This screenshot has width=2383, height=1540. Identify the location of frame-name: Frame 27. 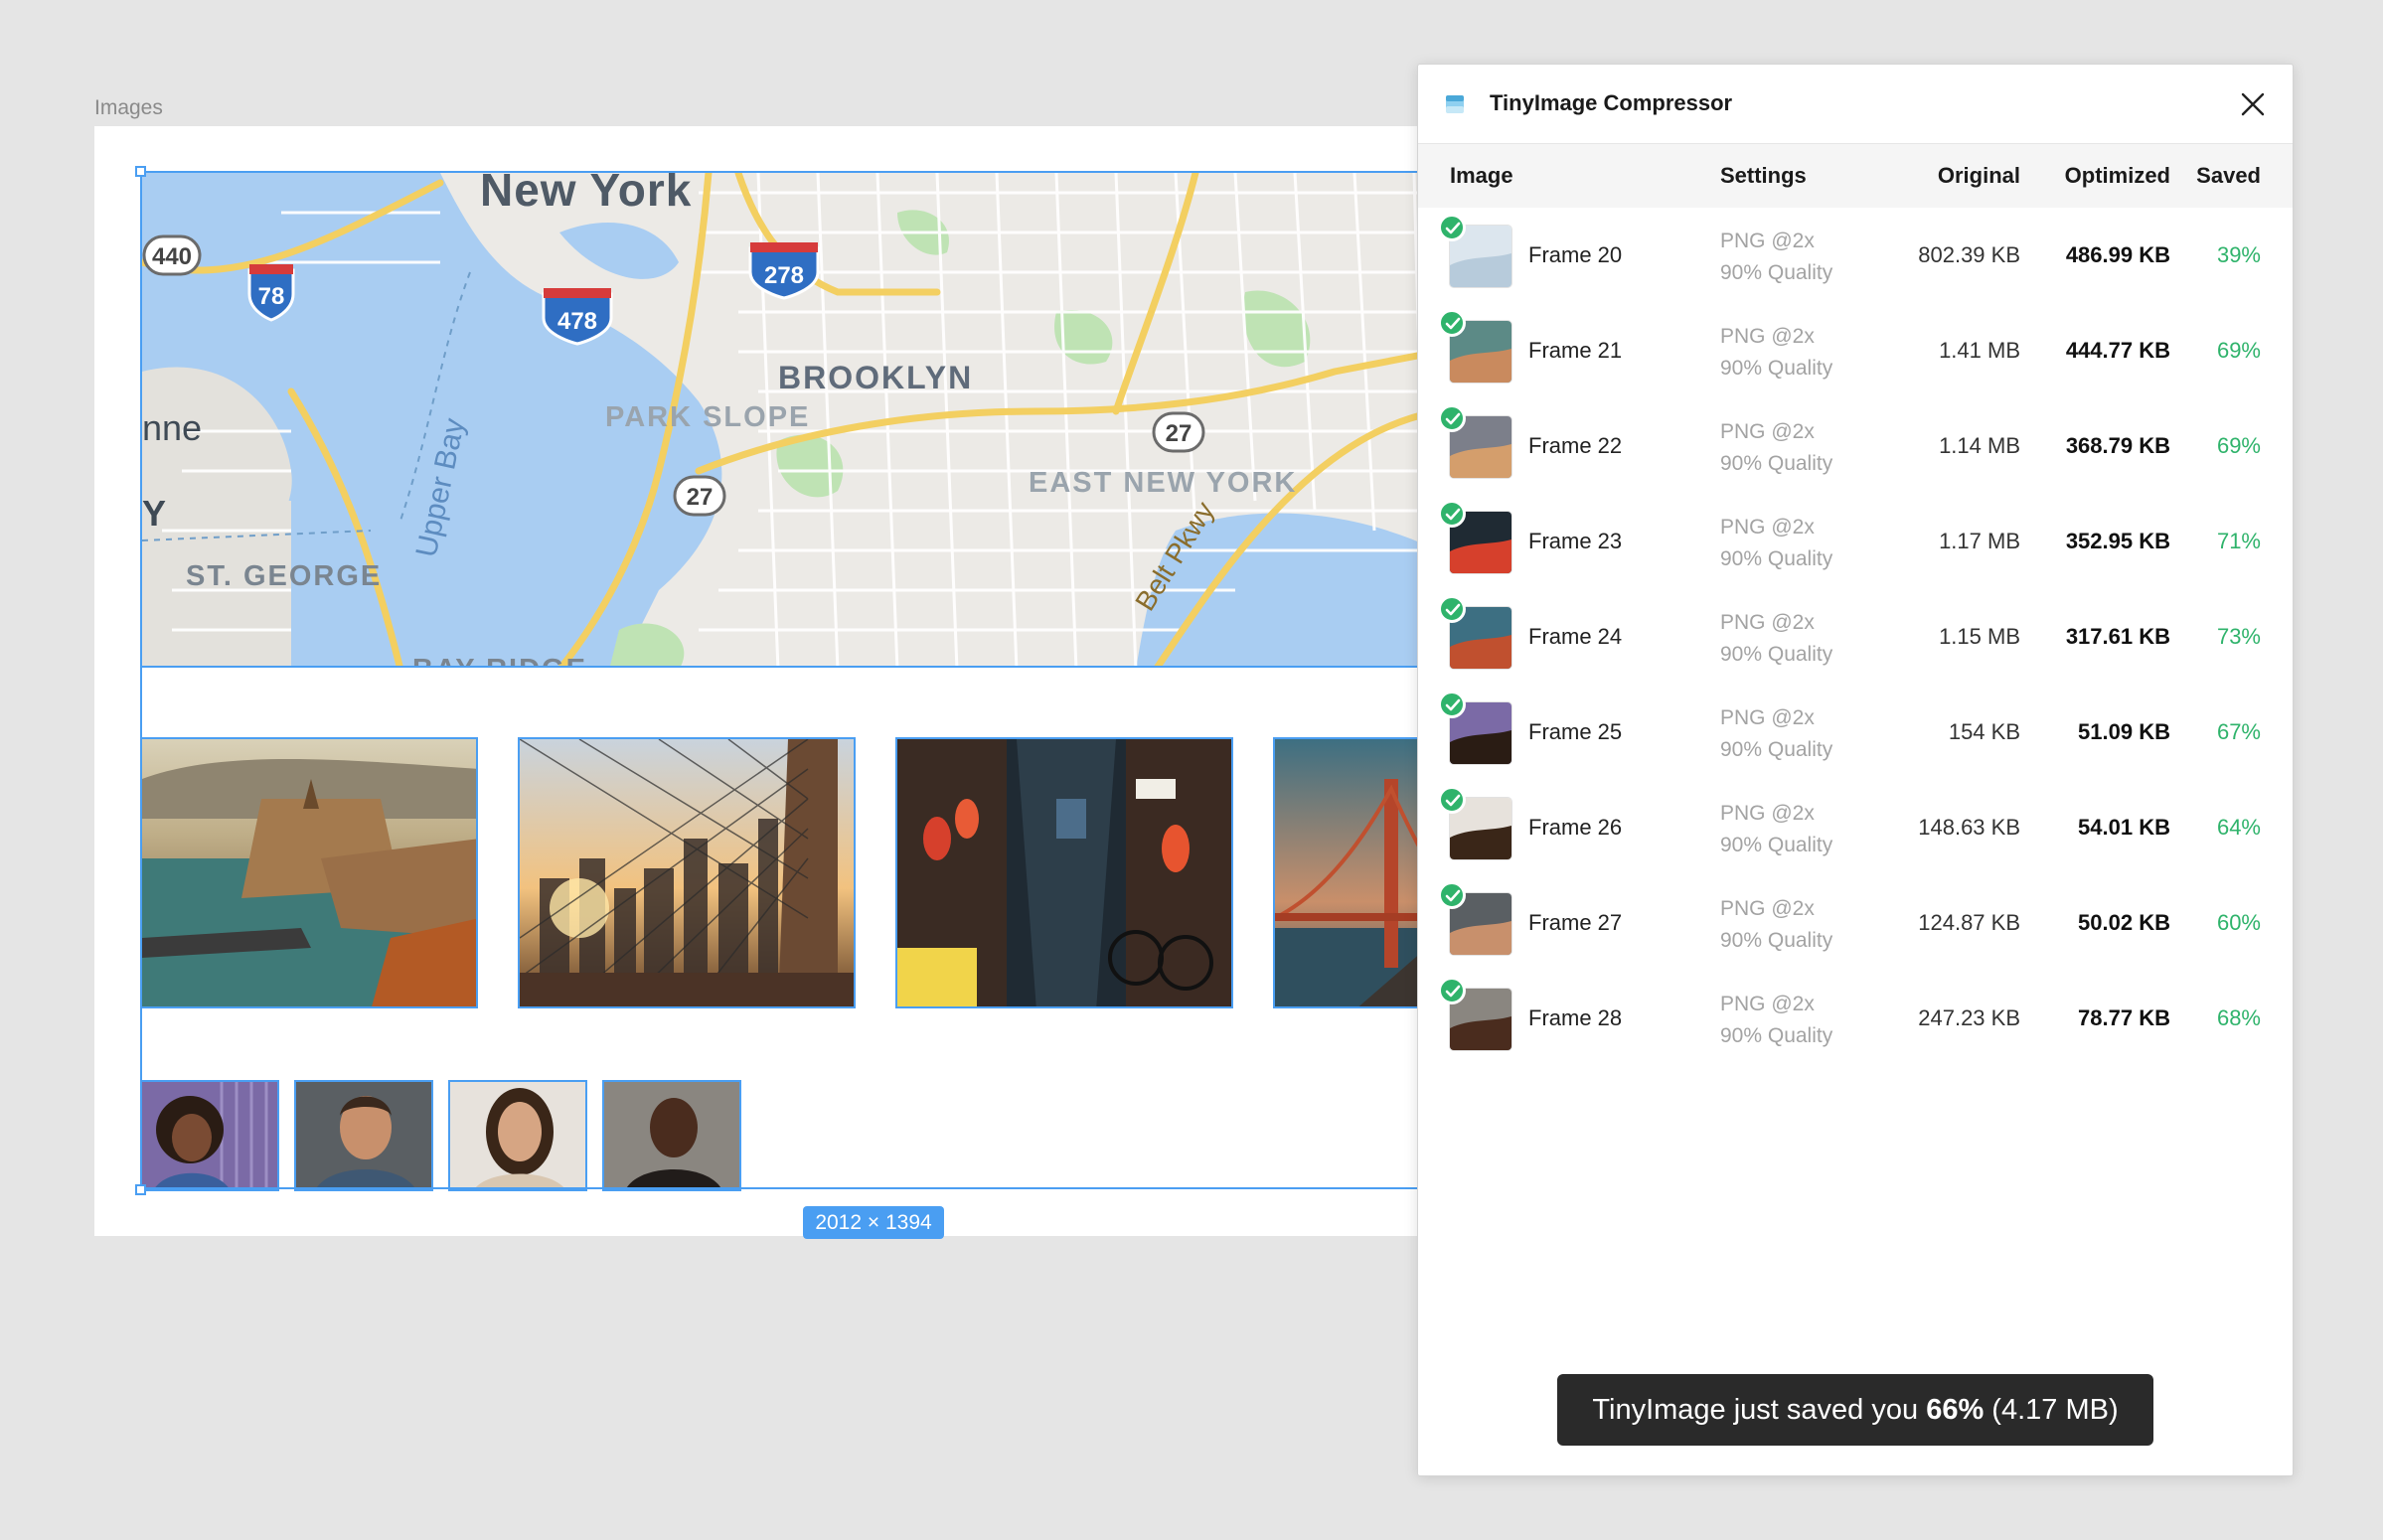
(1575, 923).